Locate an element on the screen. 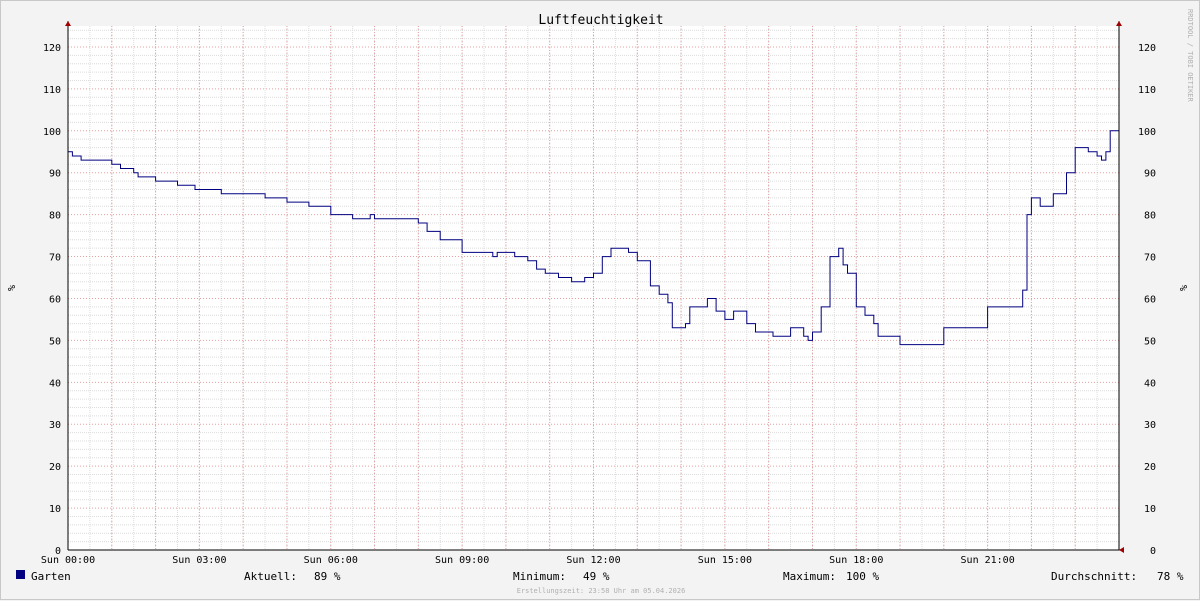  x-tick-label: Sun 00:00 is located at coordinates (68, 560).